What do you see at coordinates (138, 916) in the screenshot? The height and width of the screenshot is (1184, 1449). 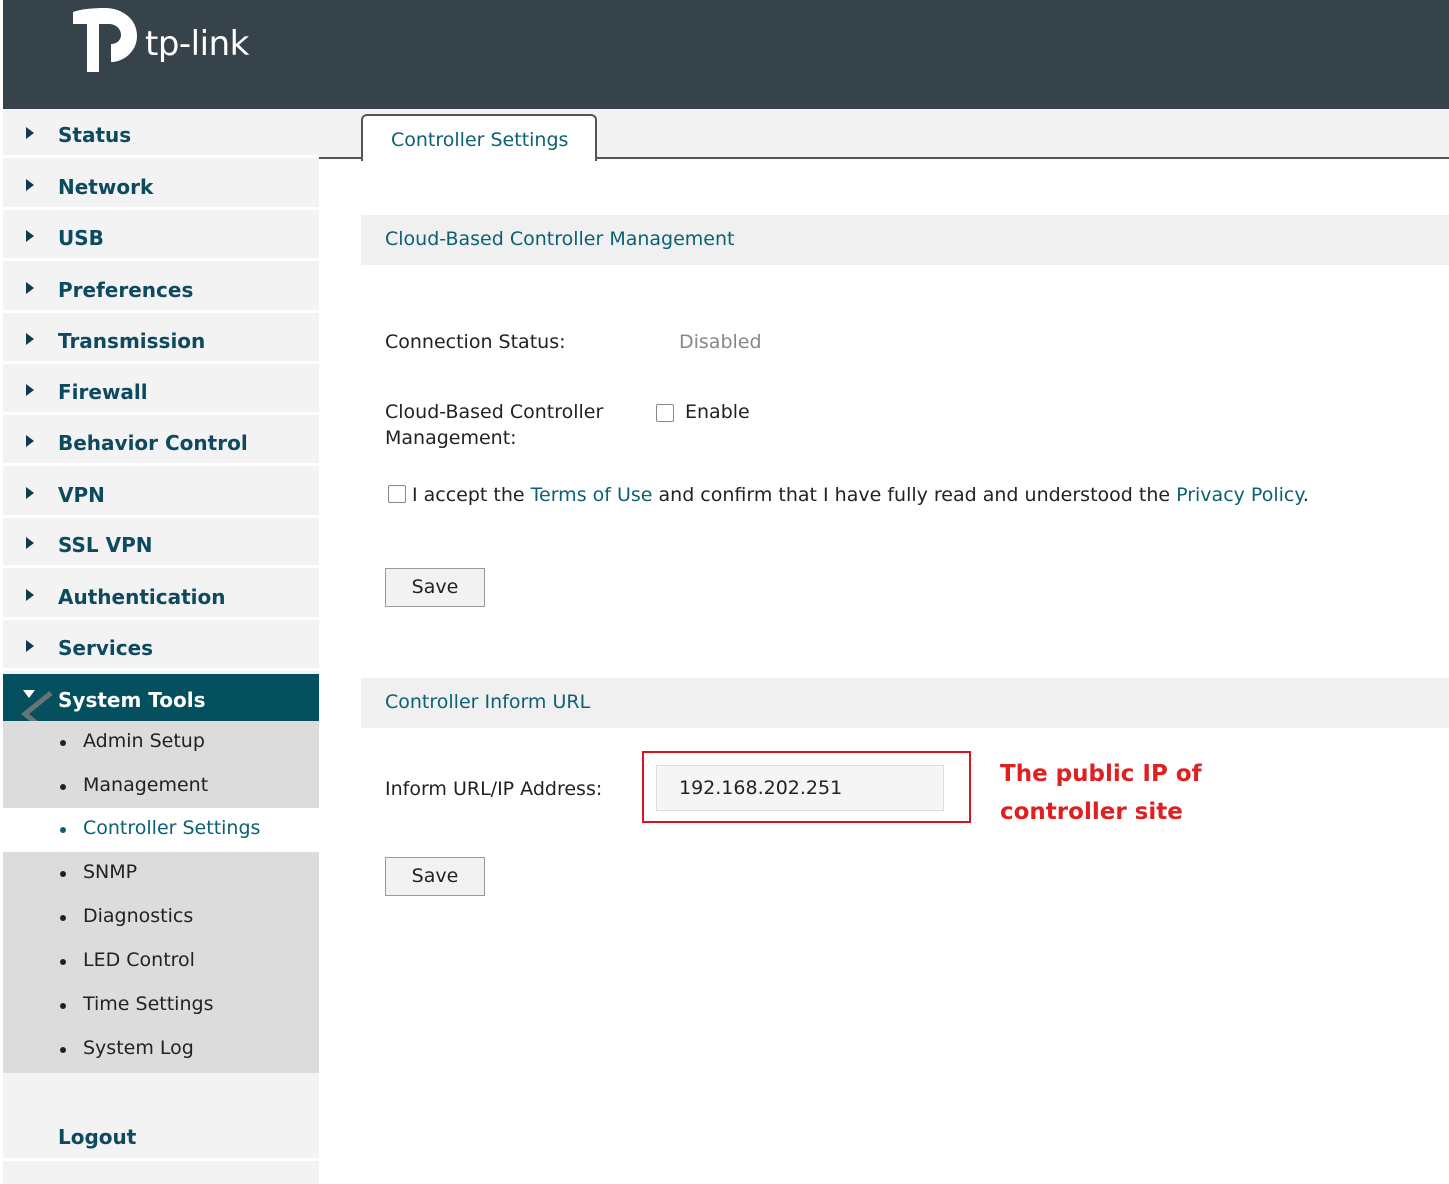 I see `submenu-item-label: Diagnostics` at bounding box center [138, 916].